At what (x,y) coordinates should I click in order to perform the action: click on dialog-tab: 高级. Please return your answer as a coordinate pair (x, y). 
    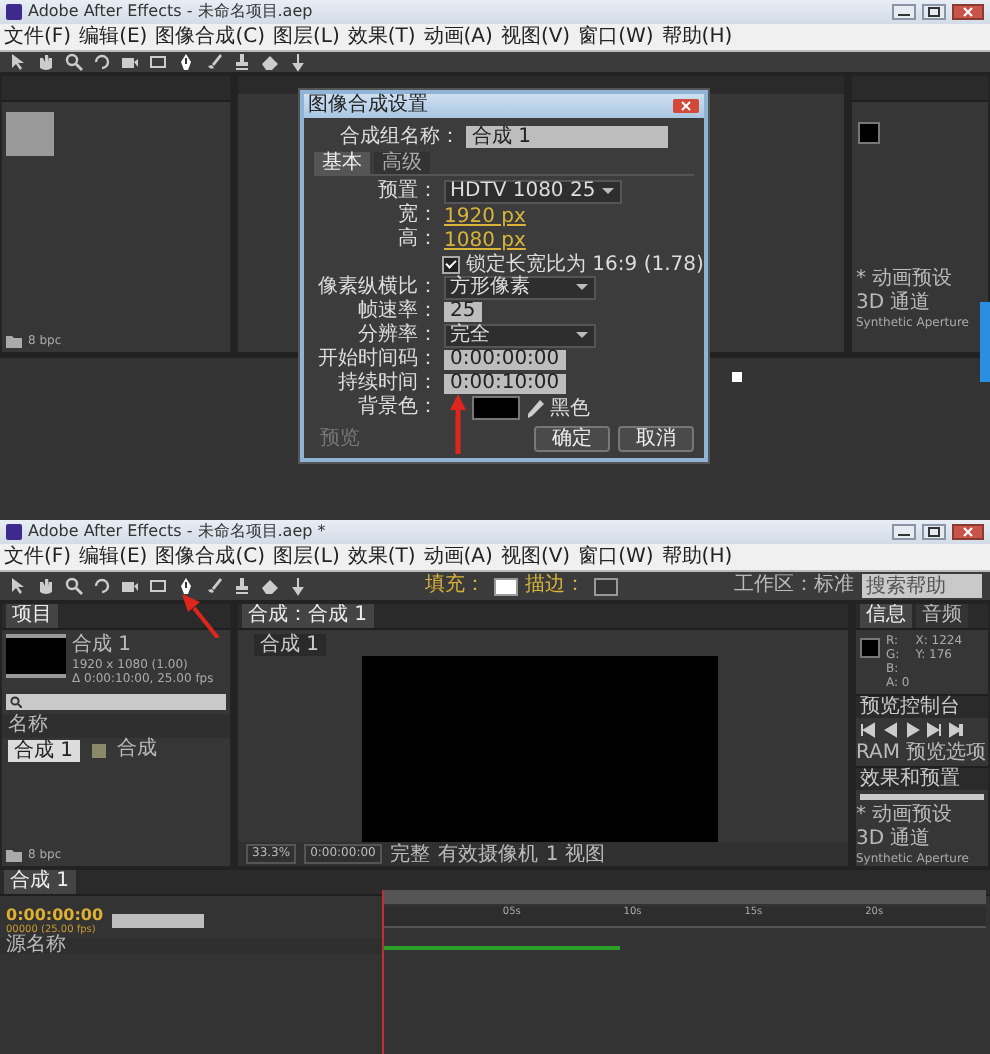
    Looking at the image, I should click on (402, 163).